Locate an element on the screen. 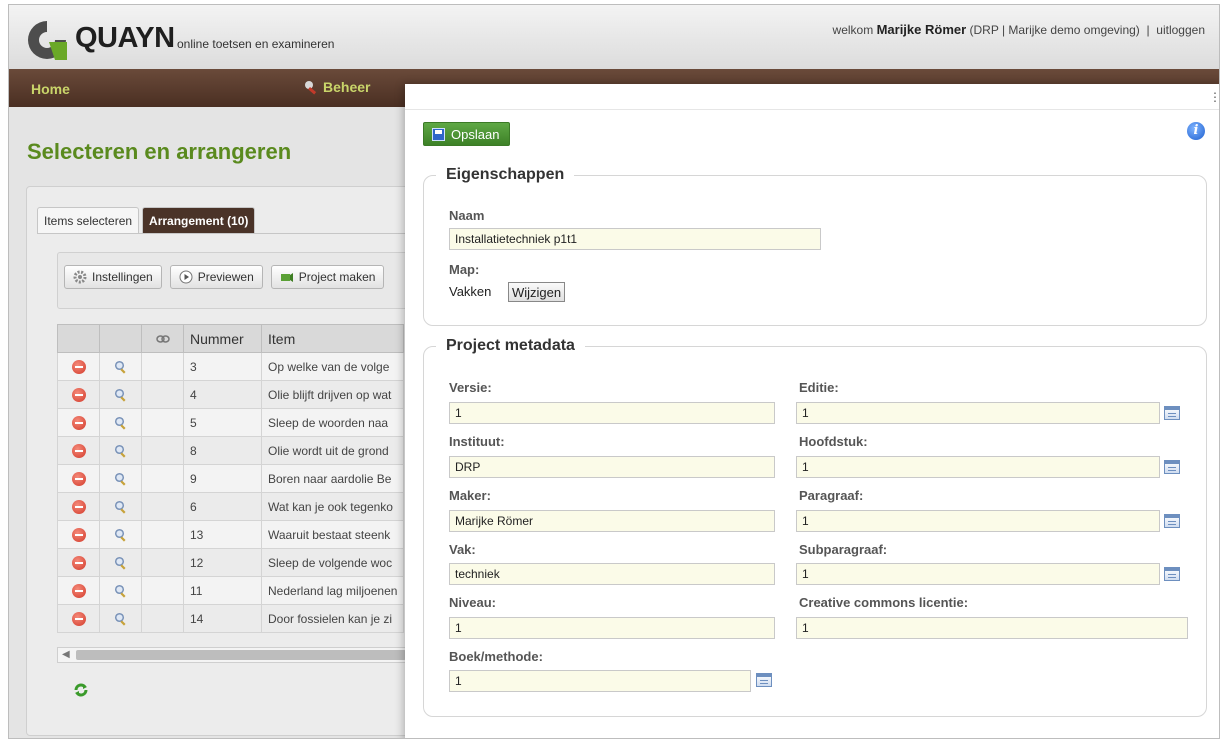 Image resolution: width=1227 pixels, height=742 pixels. subparagraaf-input is located at coordinates (978, 574).